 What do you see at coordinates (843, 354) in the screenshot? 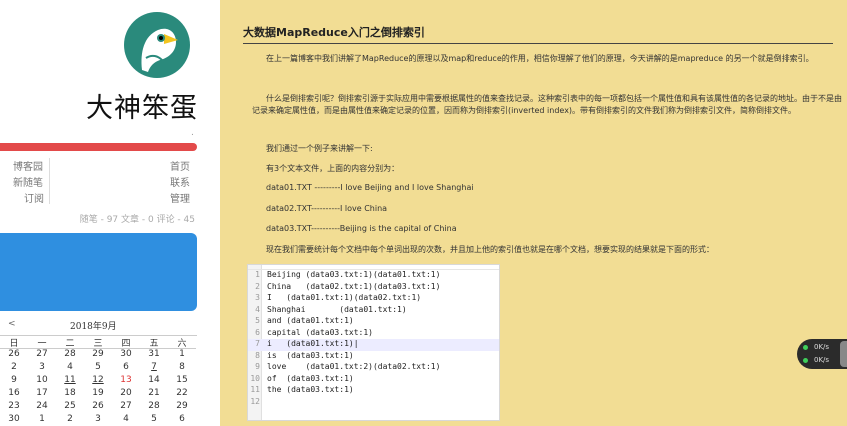
I see `widget-drag-handle` at bounding box center [843, 354].